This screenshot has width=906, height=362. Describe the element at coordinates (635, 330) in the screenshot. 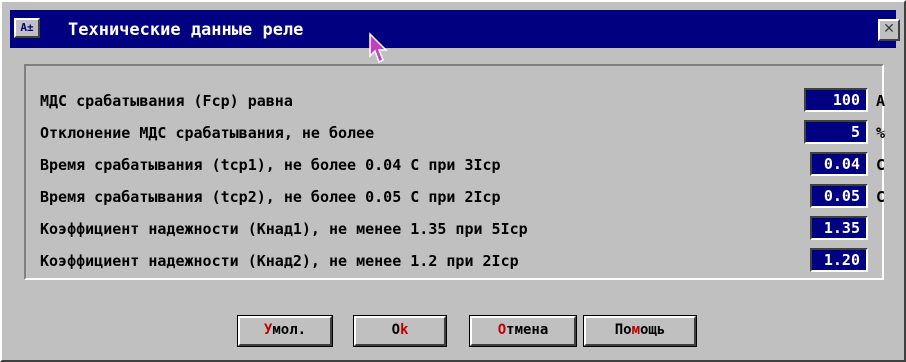

I see `hotkey-letter: м` at that location.